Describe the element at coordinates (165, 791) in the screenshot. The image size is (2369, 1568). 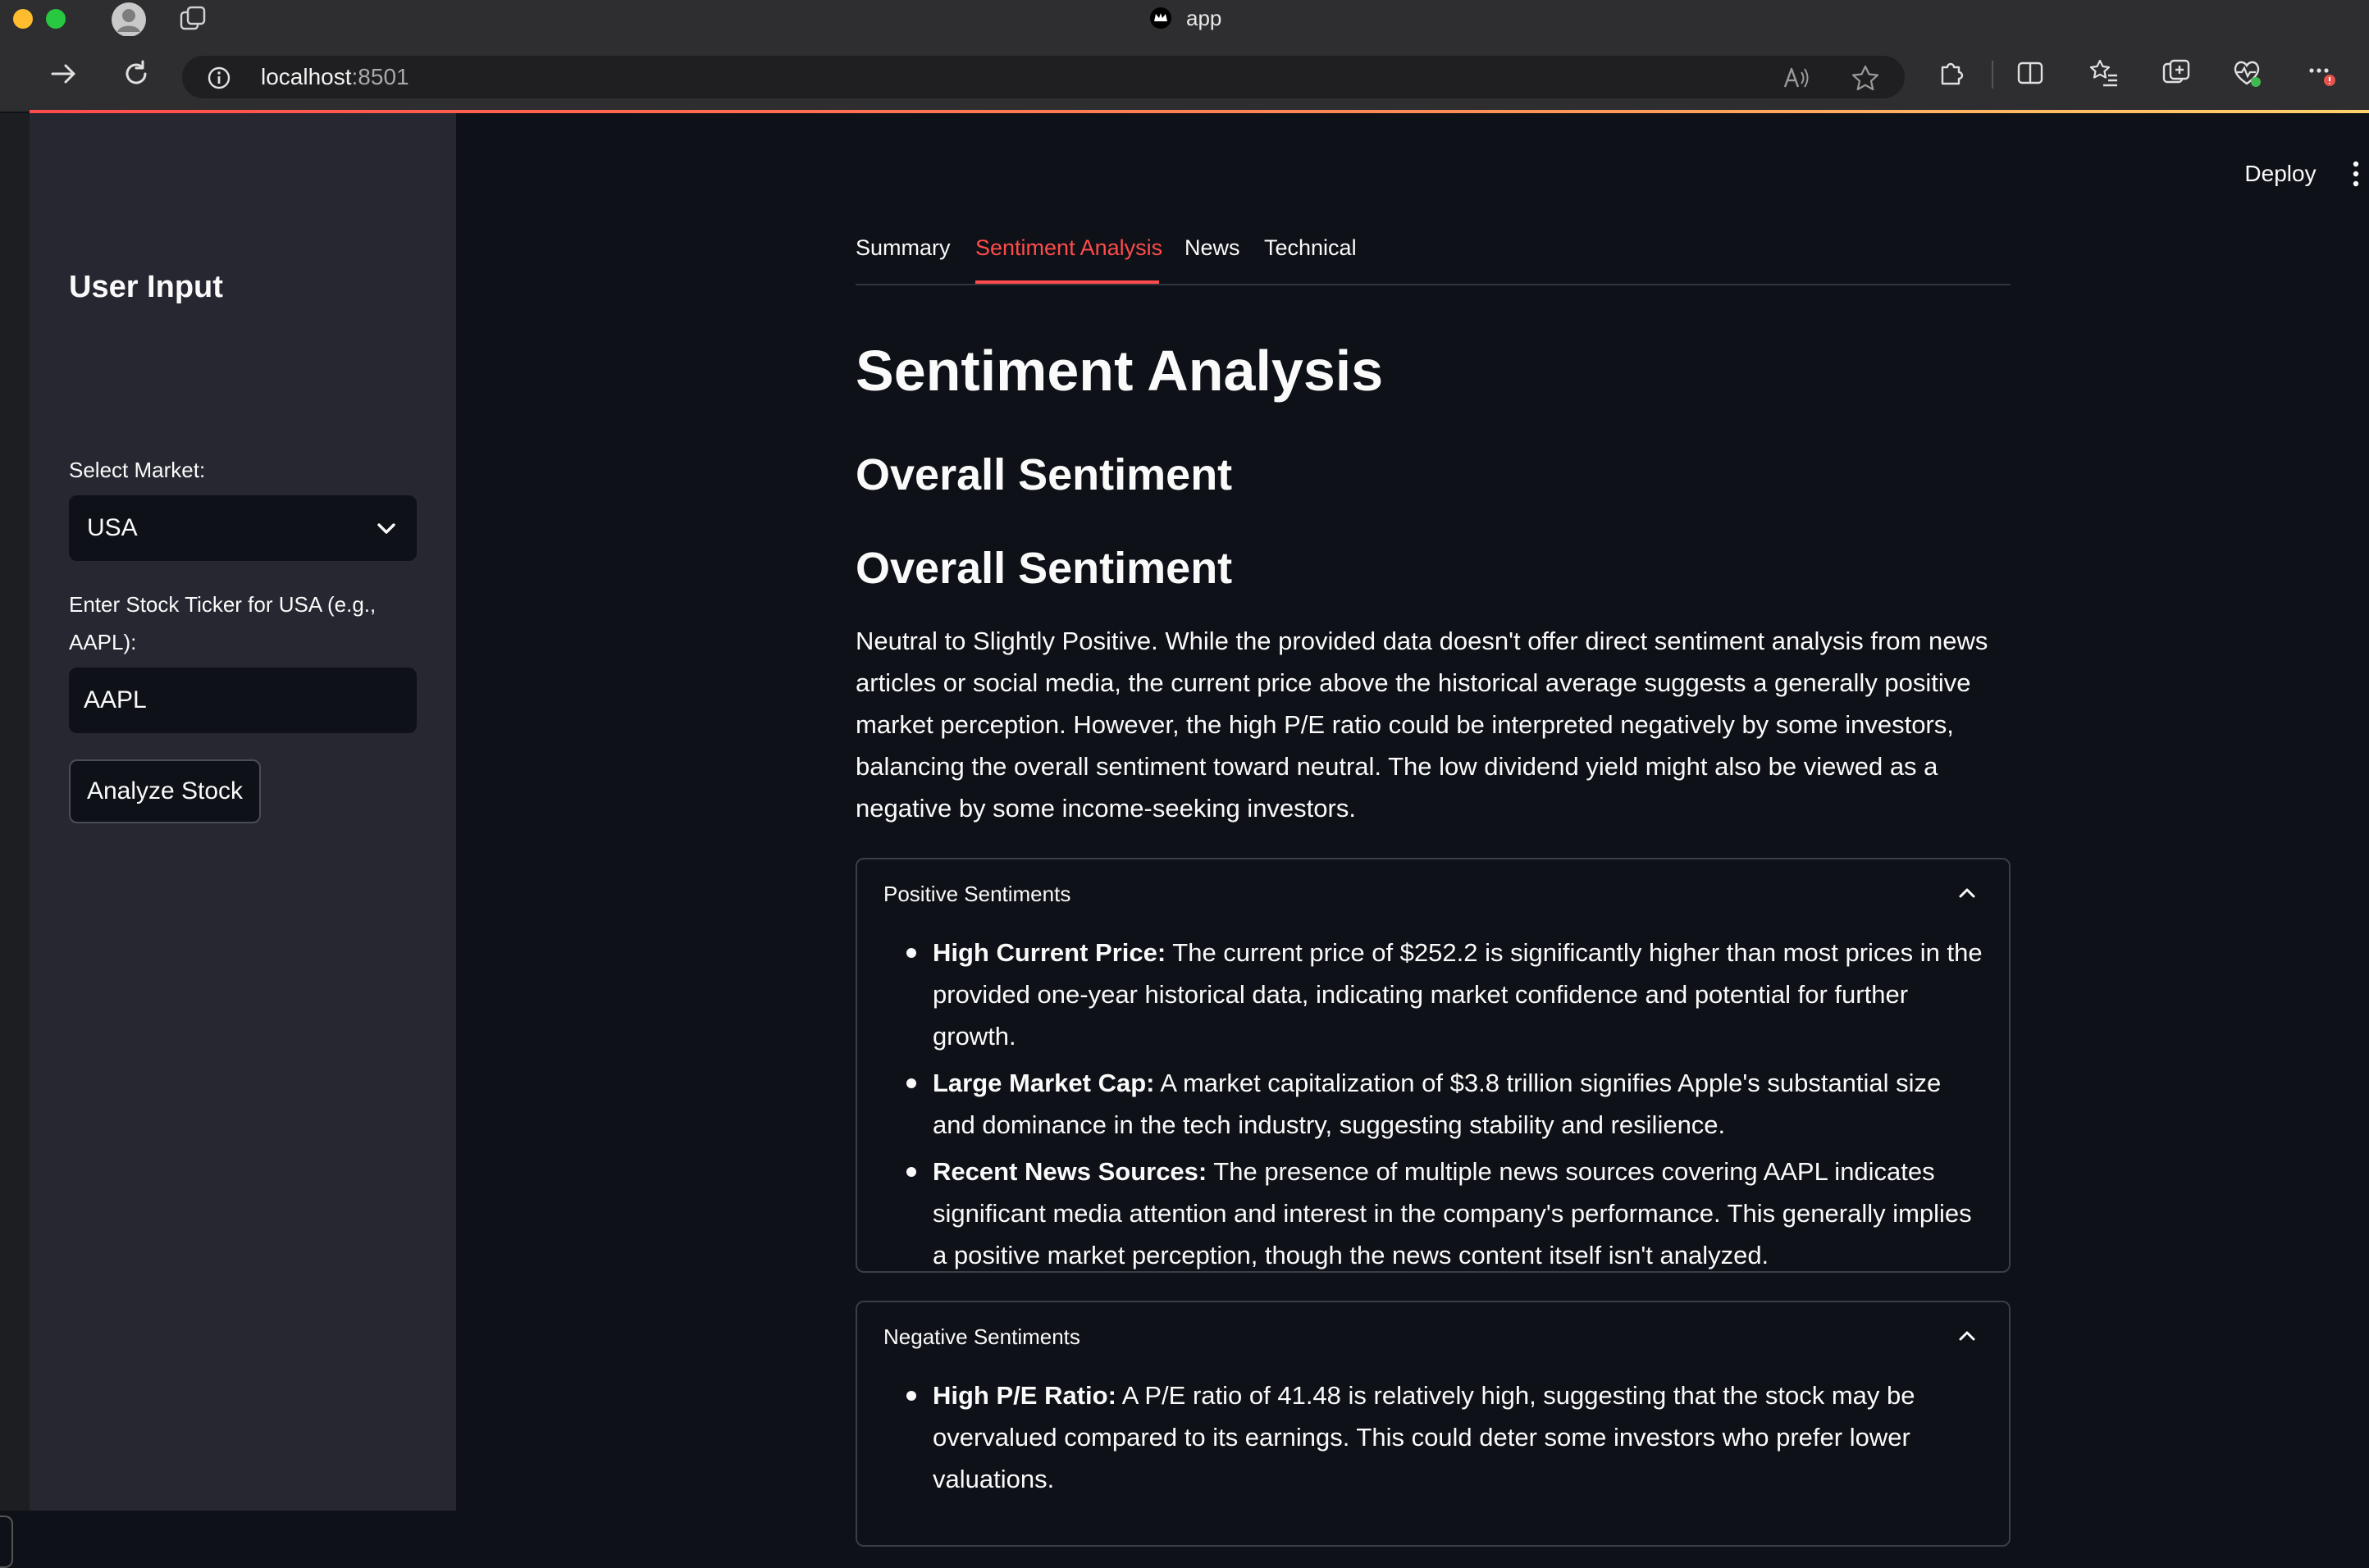
I see `analyze-stock-button: Analyze Stock` at that location.